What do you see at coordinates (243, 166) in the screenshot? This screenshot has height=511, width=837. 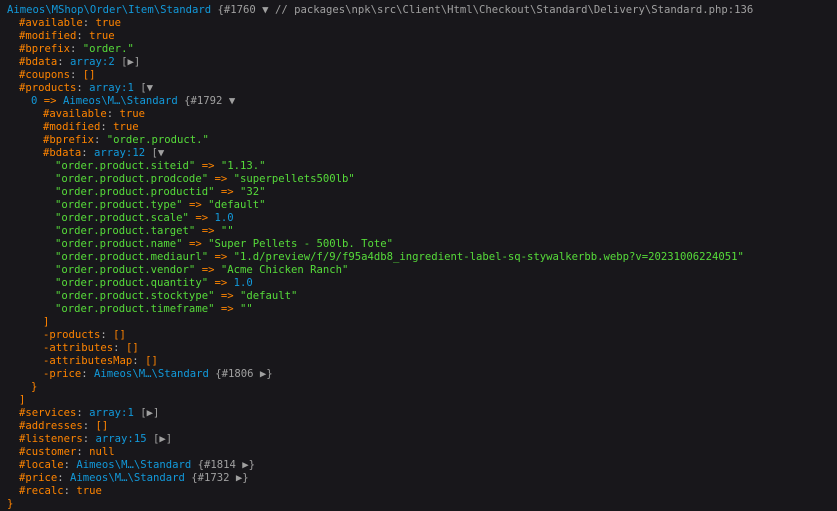 I see `entry-value: "1.13."` at bounding box center [243, 166].